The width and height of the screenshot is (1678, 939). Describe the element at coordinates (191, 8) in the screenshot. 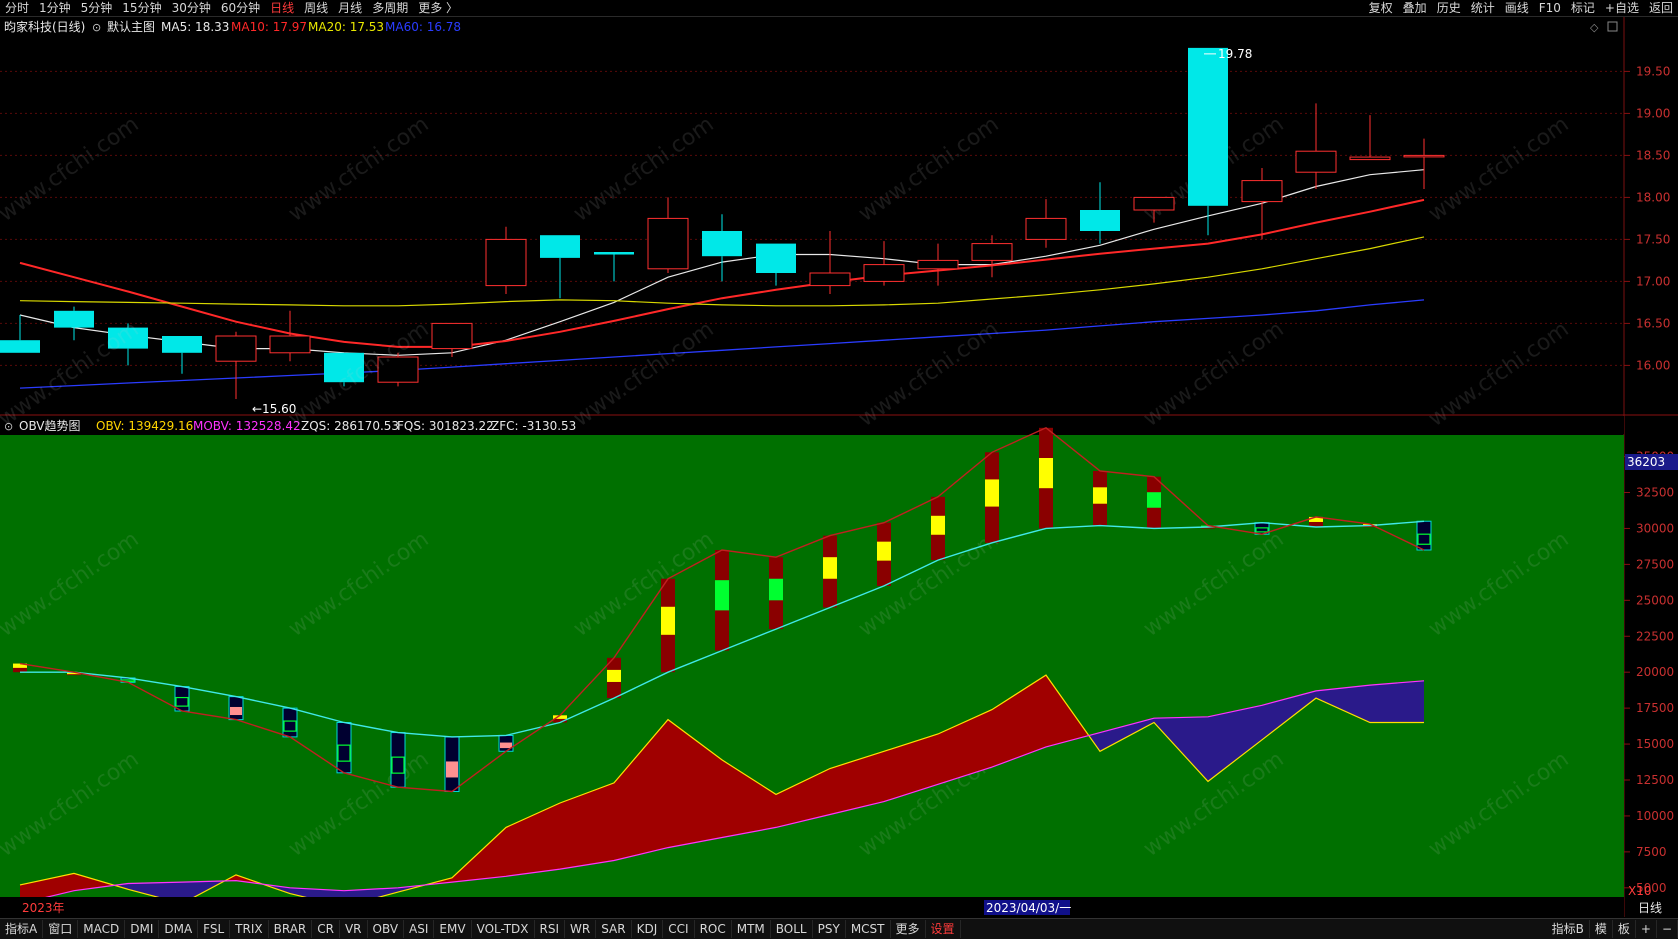

I see `tab-30min: 30分钟` at that location.